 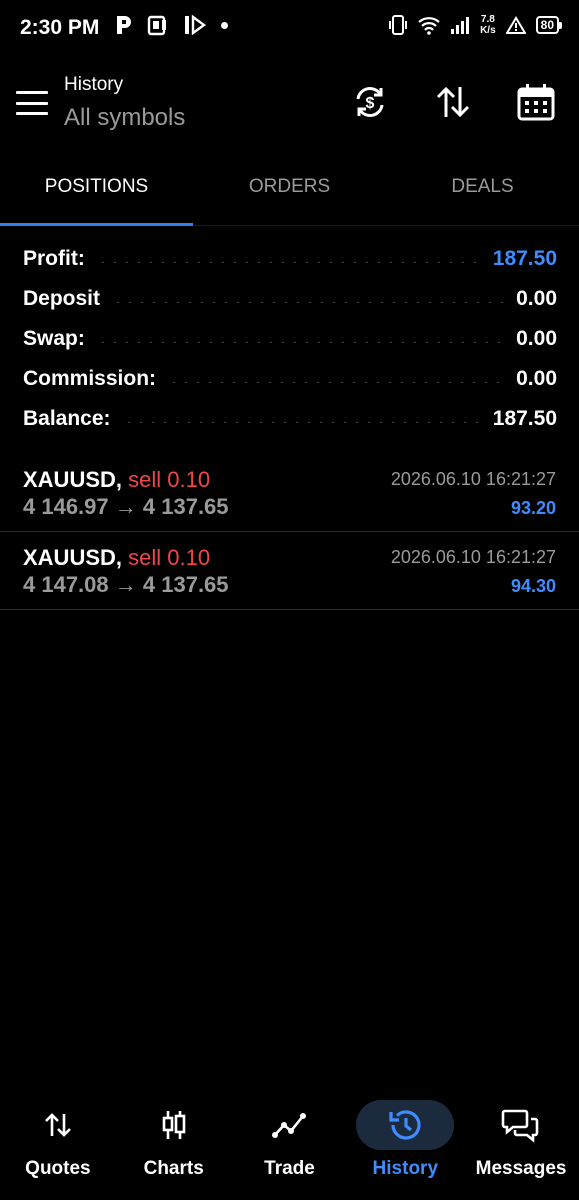 I want to click on balance-value: 187.50, so click(x=524, y=418).